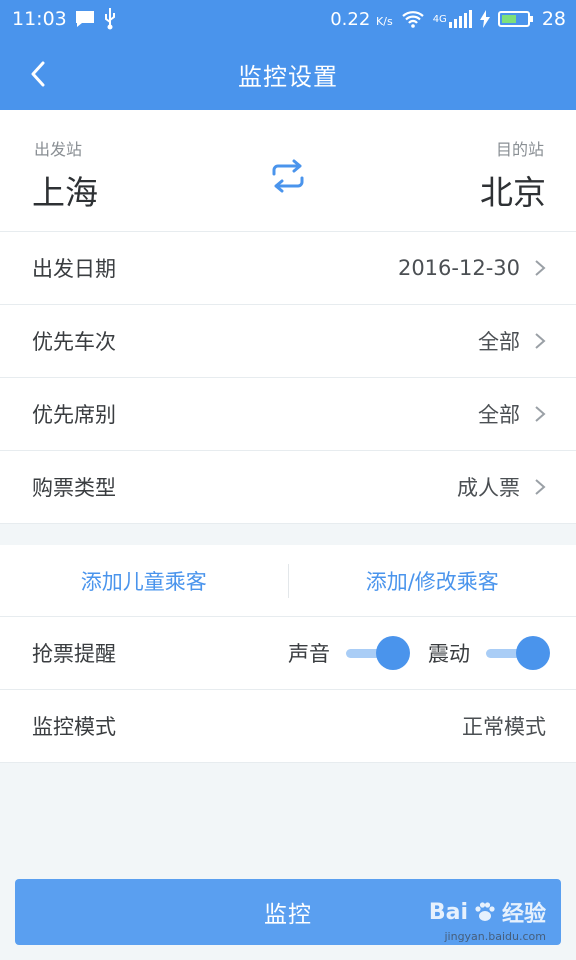  What do you see at coordinates (460, 19) in the screenshot?
I see `signal-icon` at bounding box center [460, 19].